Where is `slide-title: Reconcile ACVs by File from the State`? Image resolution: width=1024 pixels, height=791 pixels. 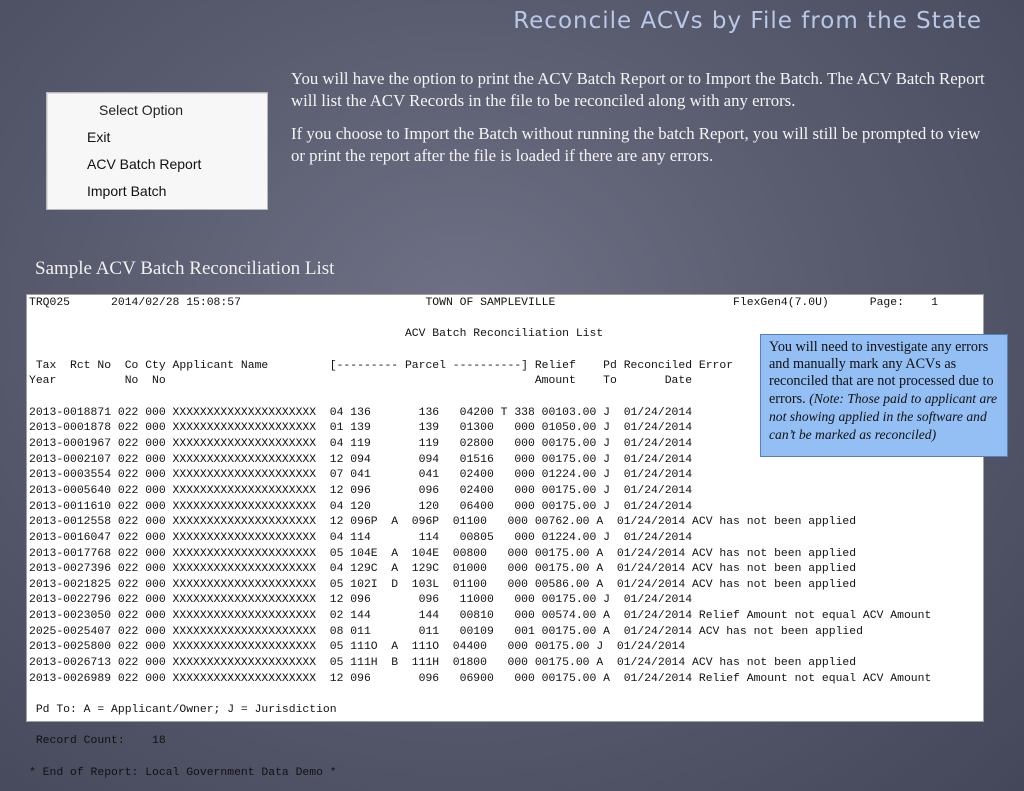 slide-title: Reconcile ACVs by File from the State is located at coordinates (747, 21).